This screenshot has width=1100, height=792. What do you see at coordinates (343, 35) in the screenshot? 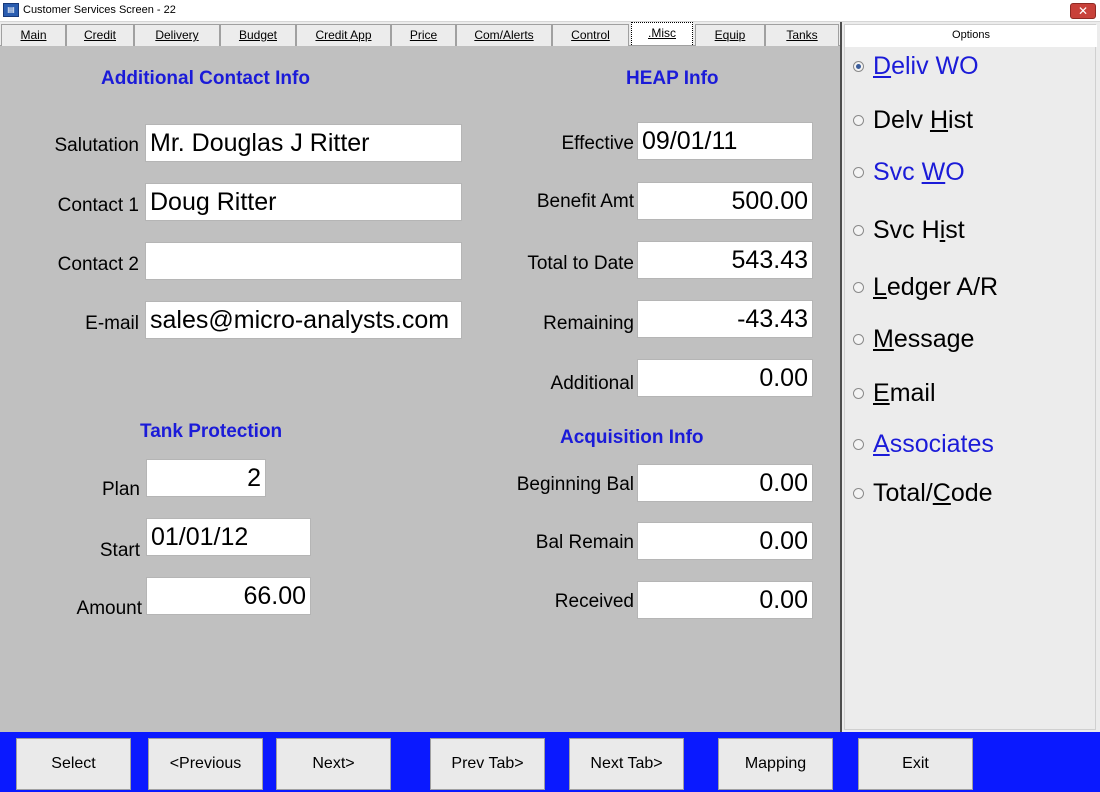
I see `tab-credit-app: Credit App` at bounding box center [343, 35].